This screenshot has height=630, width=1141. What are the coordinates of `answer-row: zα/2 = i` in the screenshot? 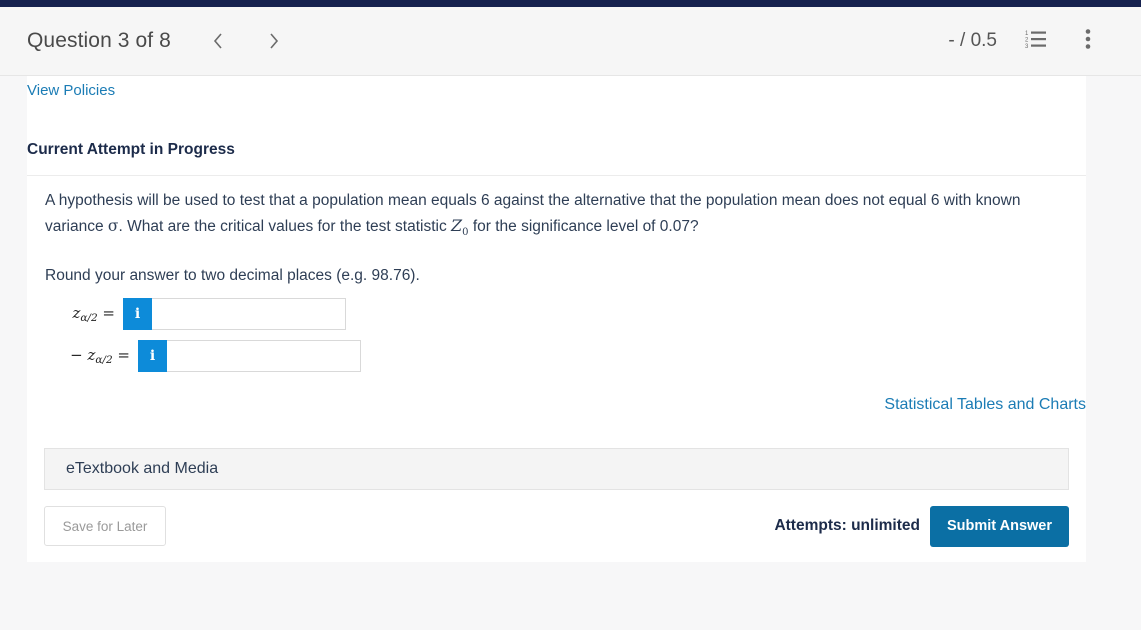 It's located at (203, 314).